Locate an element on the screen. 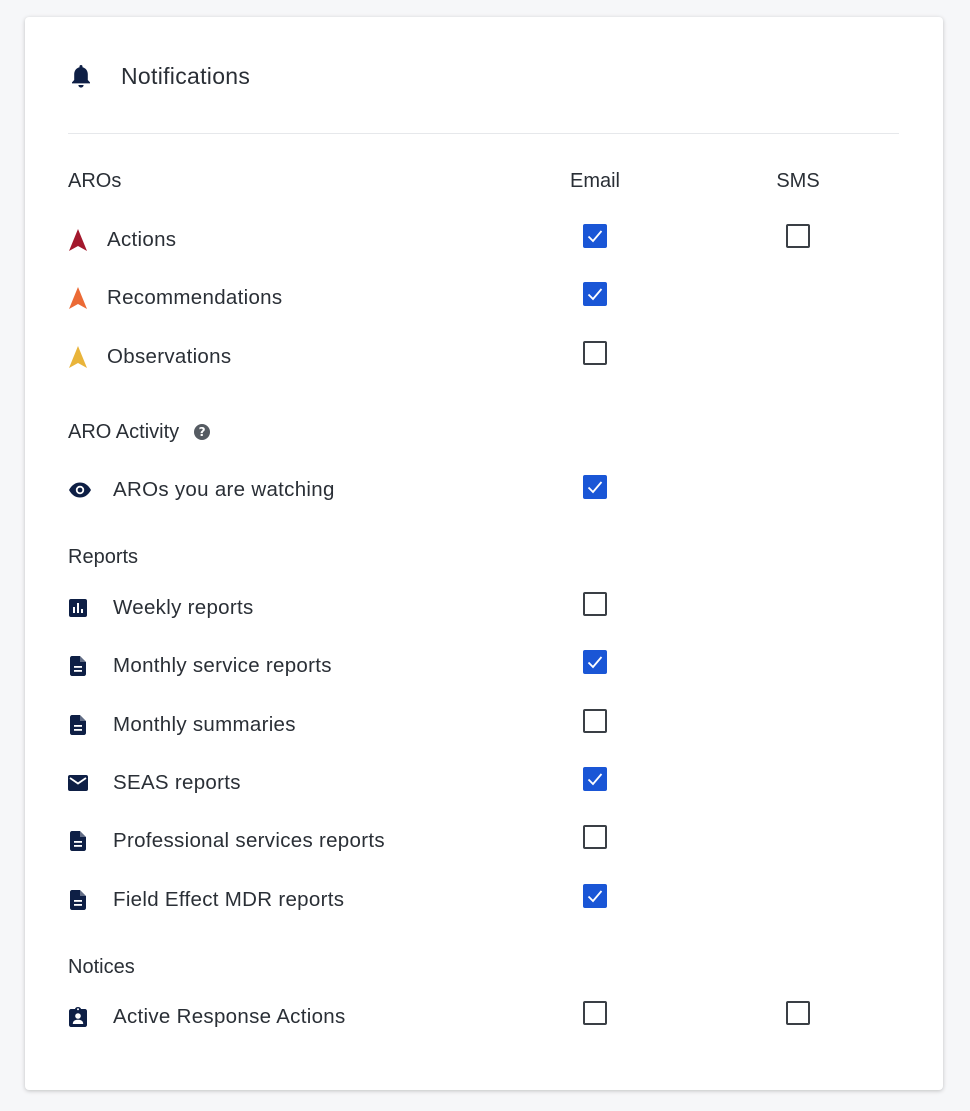 This screenshot has height=1111, width=970. sms-checkbox-actions is located at coordinates (798, 236).